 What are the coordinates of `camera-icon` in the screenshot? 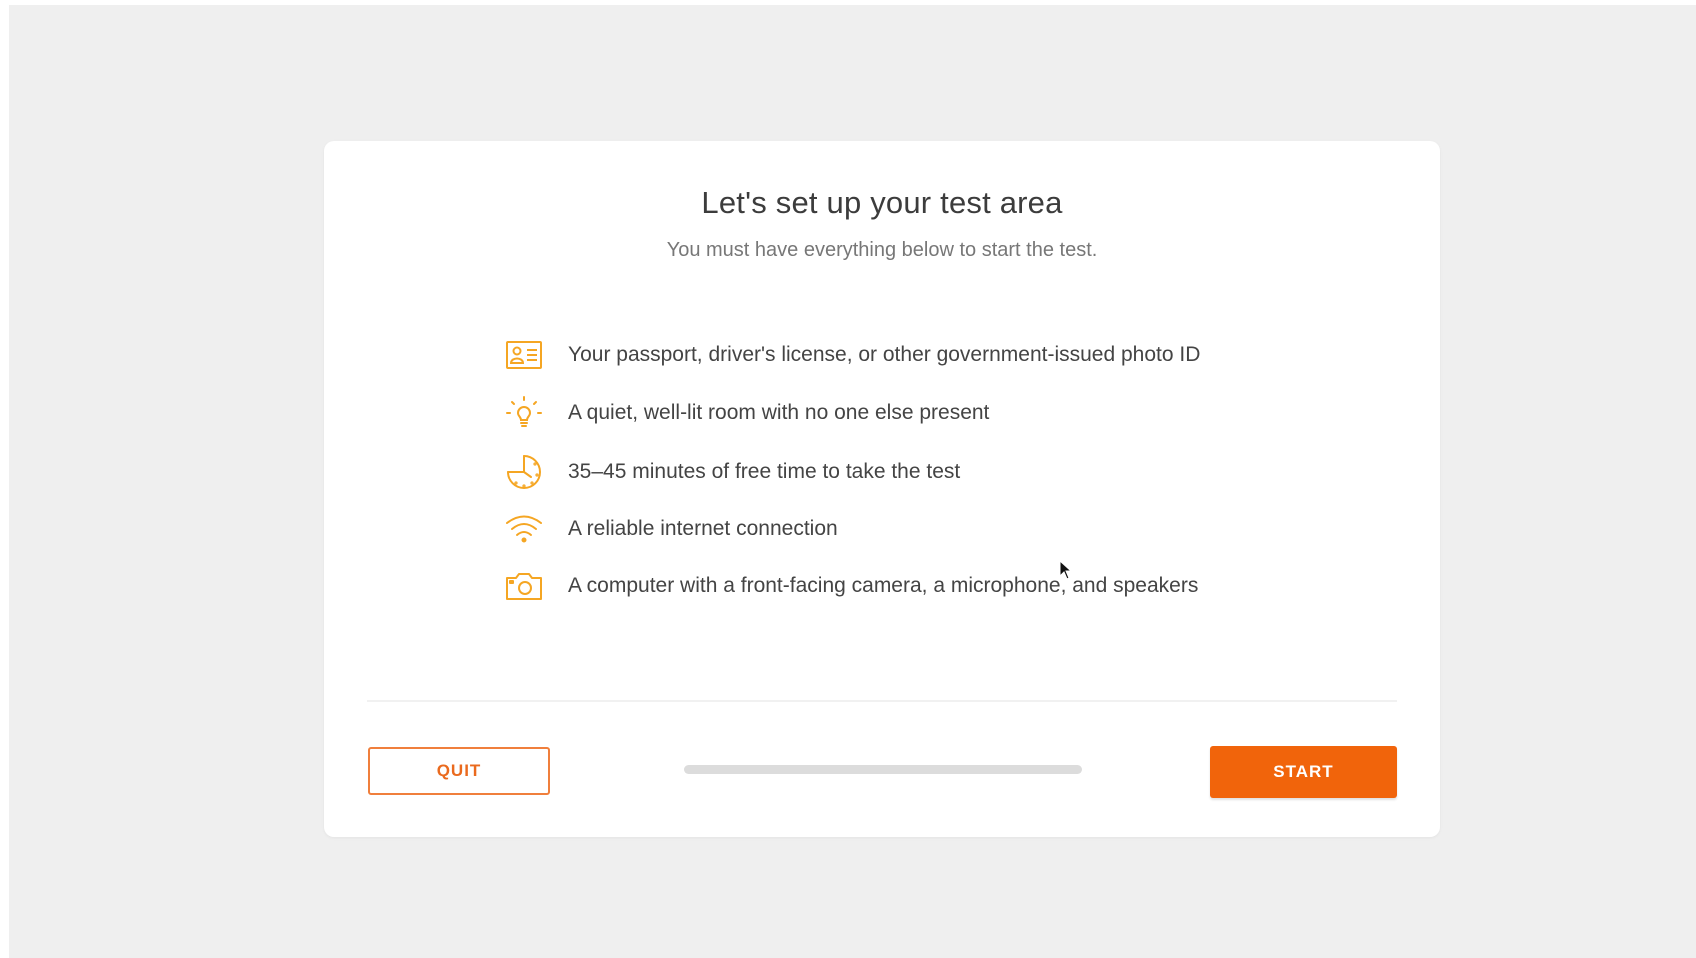 It's located at (524, 586).